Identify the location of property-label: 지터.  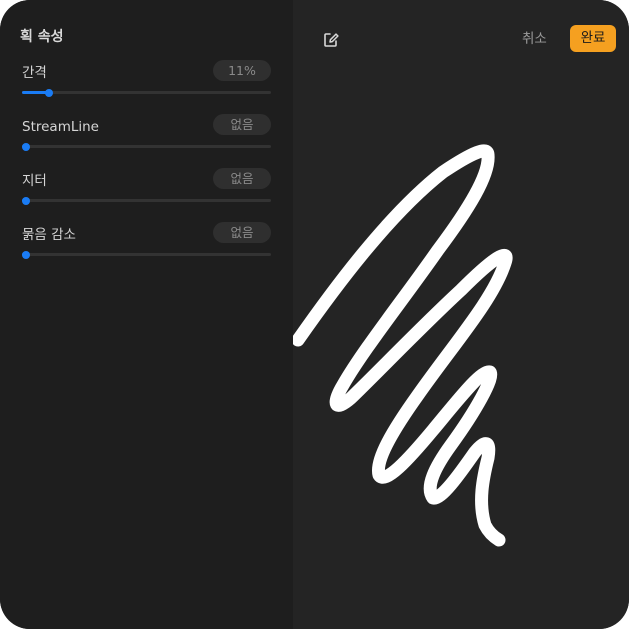
(34, 181).